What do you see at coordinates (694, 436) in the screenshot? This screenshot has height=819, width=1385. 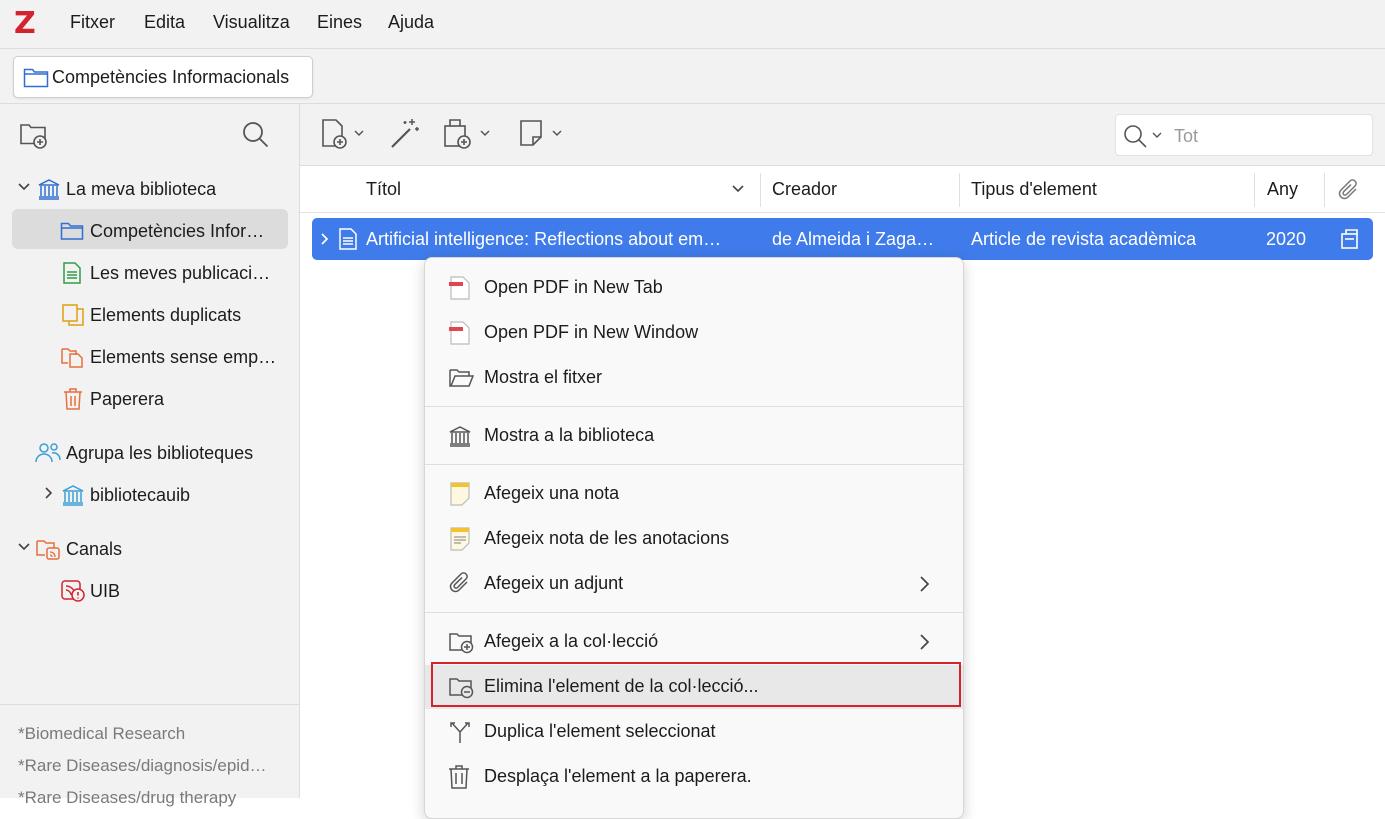 I see `menu-show-in-library: Mostra a la biblioteca` at bounding box center [694, 436].